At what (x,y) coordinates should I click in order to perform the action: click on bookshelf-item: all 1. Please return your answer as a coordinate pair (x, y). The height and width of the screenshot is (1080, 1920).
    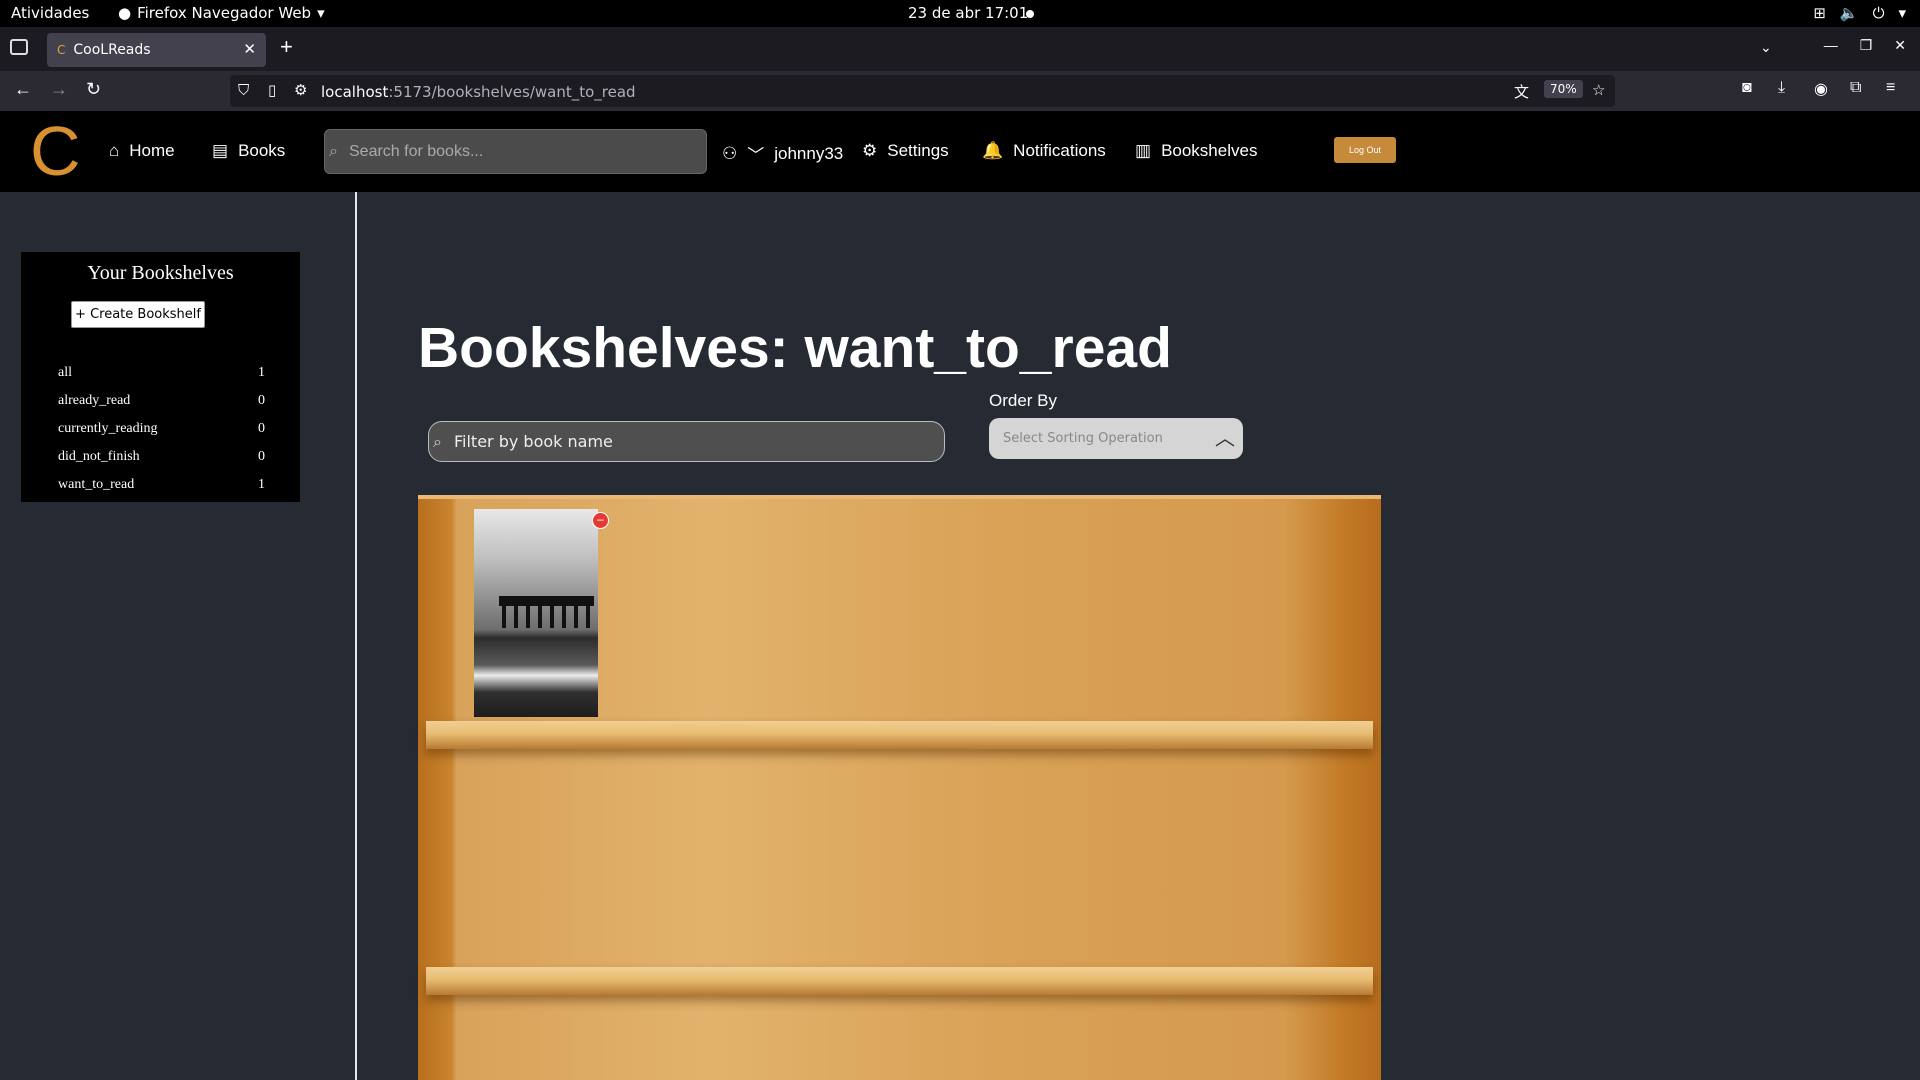
    Looking at the image, I should click on (168, 379).